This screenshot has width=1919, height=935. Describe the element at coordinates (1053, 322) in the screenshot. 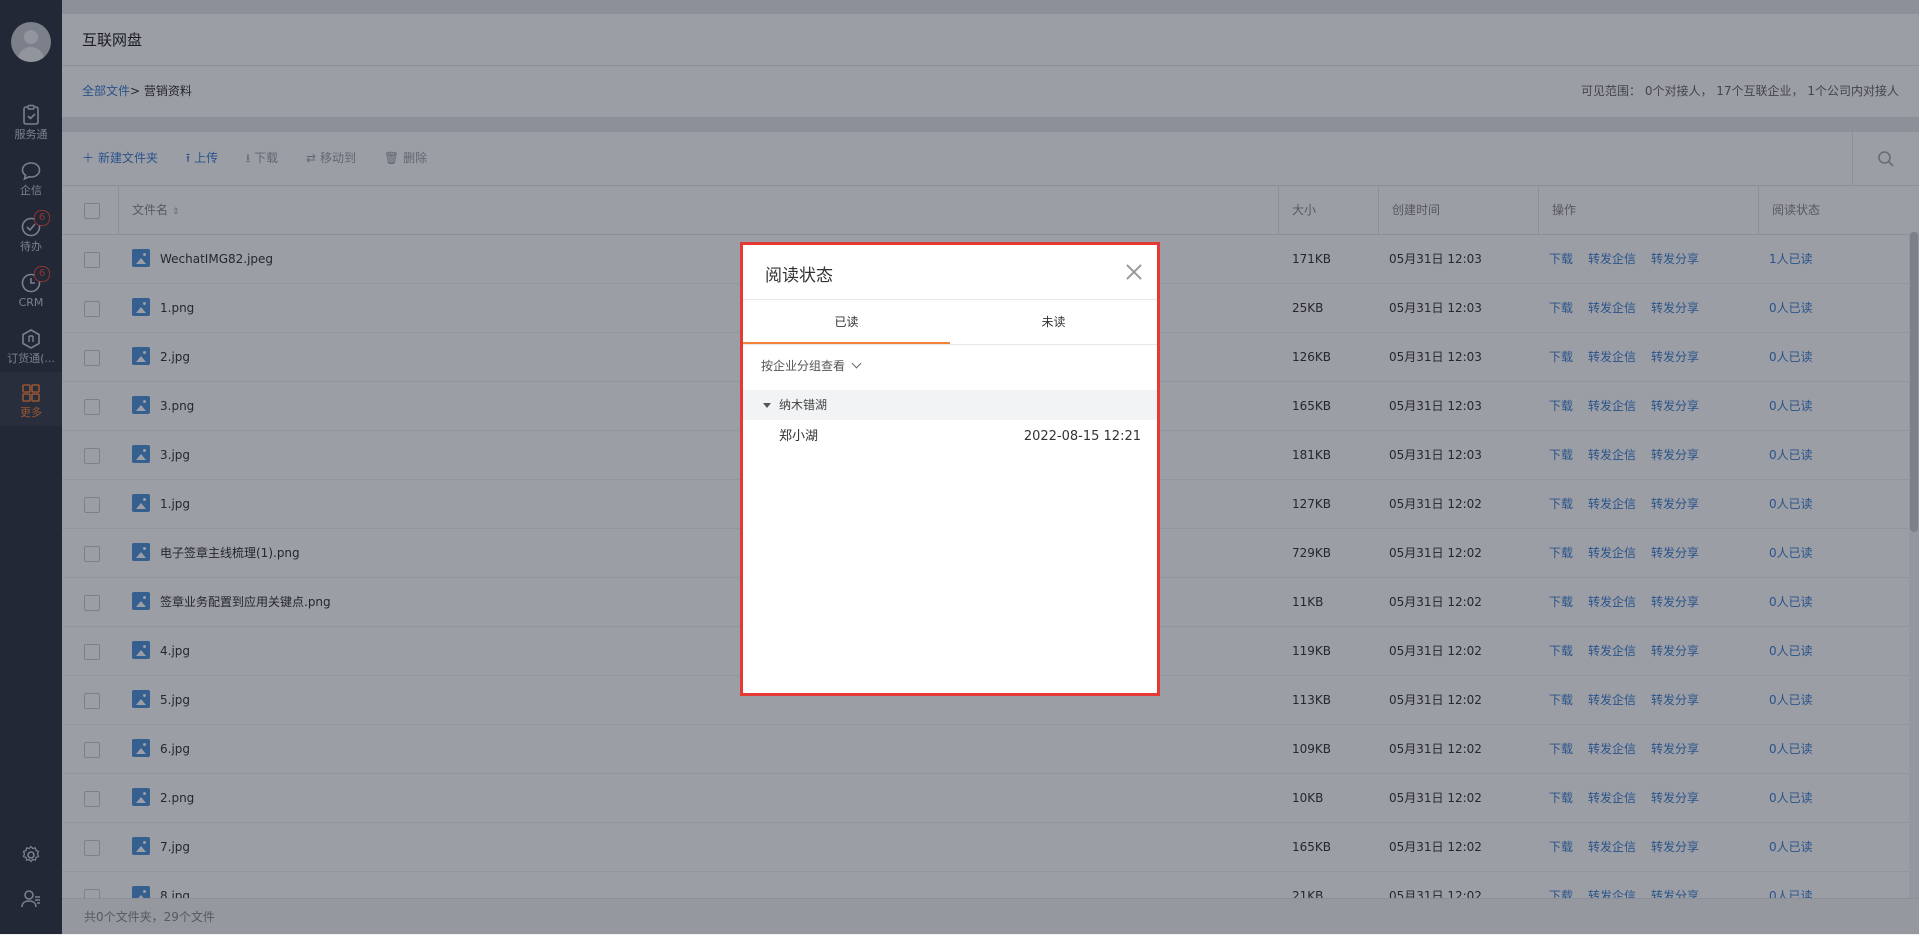

I see `tab-unread: 未读` at that location.